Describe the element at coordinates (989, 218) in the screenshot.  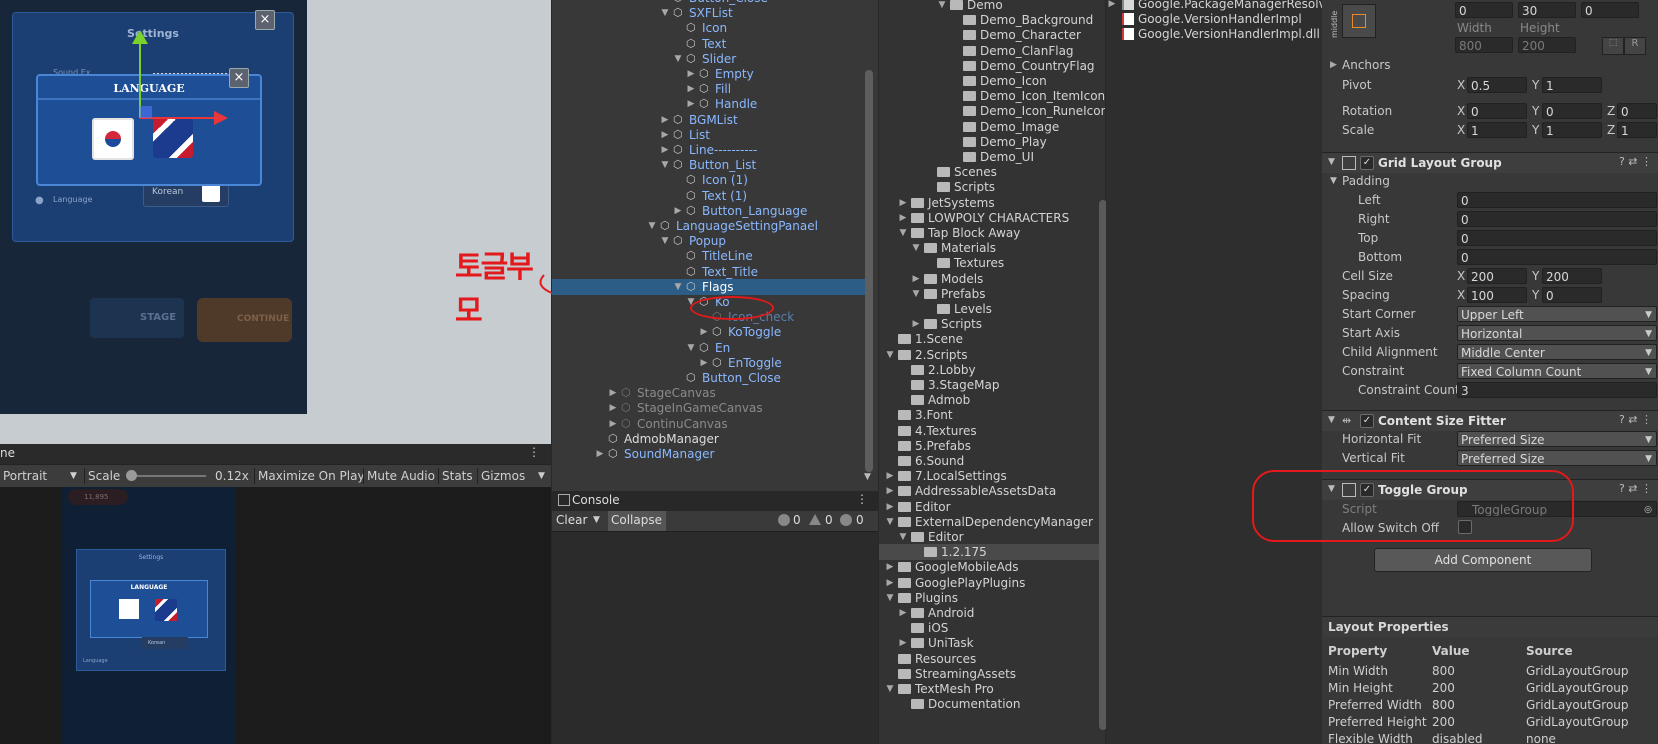
I see `project-folder-row: ▶ LOWPOLY CHARACTERS` at that location.